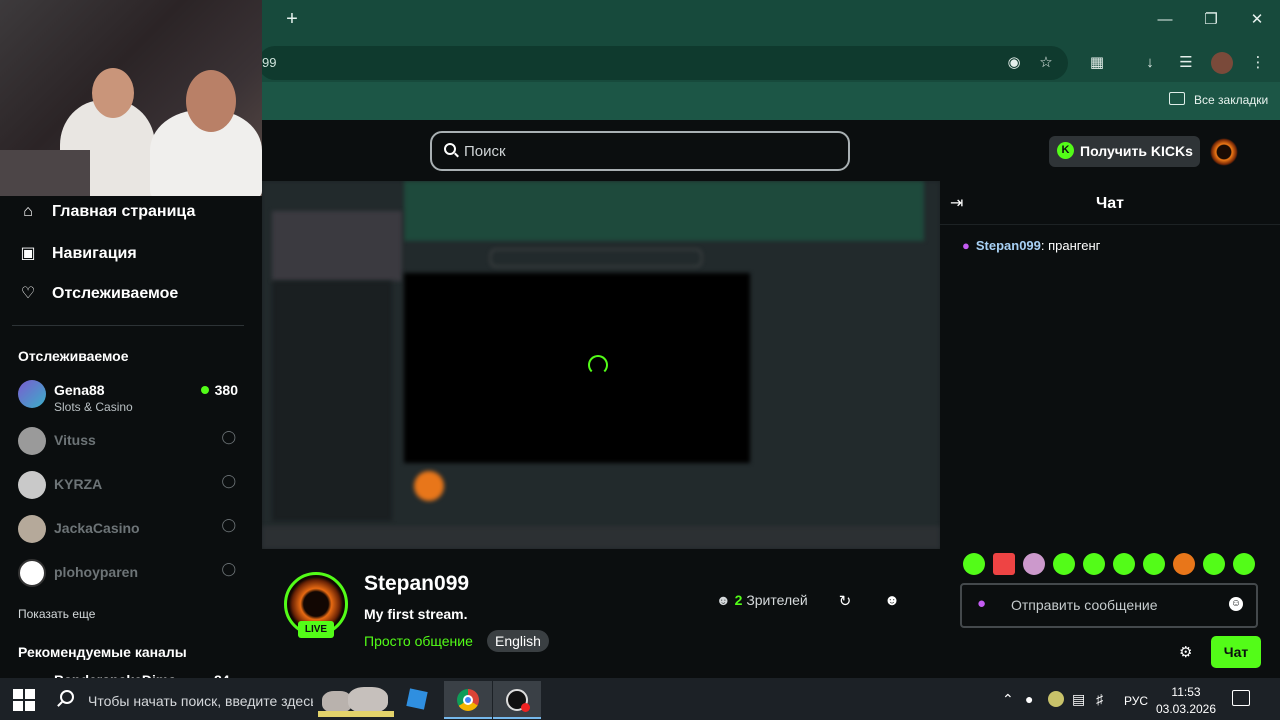 This screenshot has width=1280, height=720. What do you see at coordinates (1165, 20) in the screenshot?
I see `minimize-button: —` at bounding box center [1165, 20].